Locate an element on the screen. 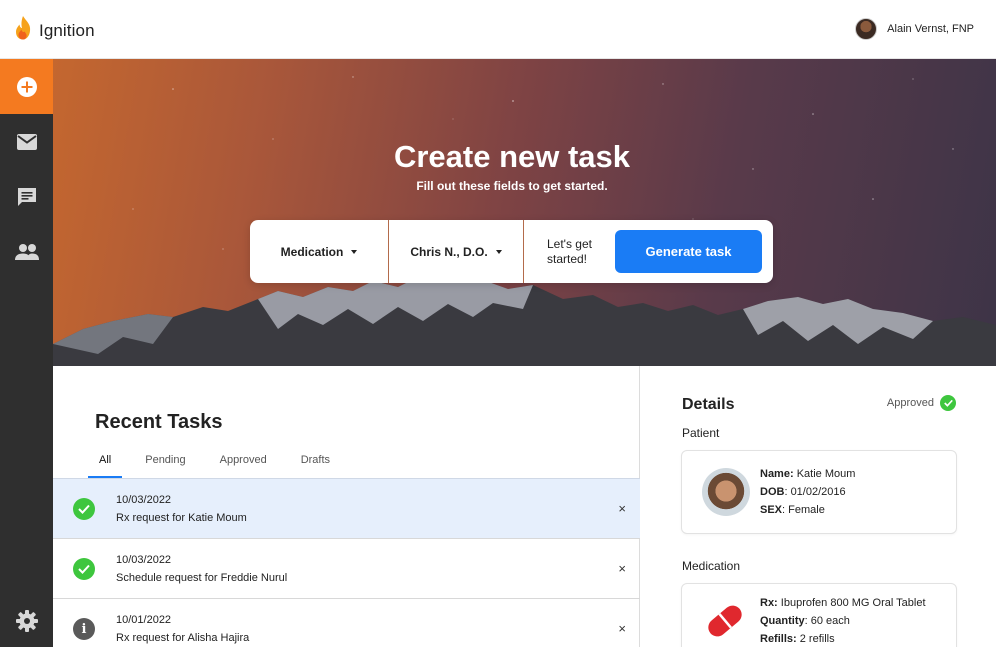 The height and width of the screenshot is (647, 996). task-description: Schedule request for Freddie Nurul is located at coordinates (202, 578).